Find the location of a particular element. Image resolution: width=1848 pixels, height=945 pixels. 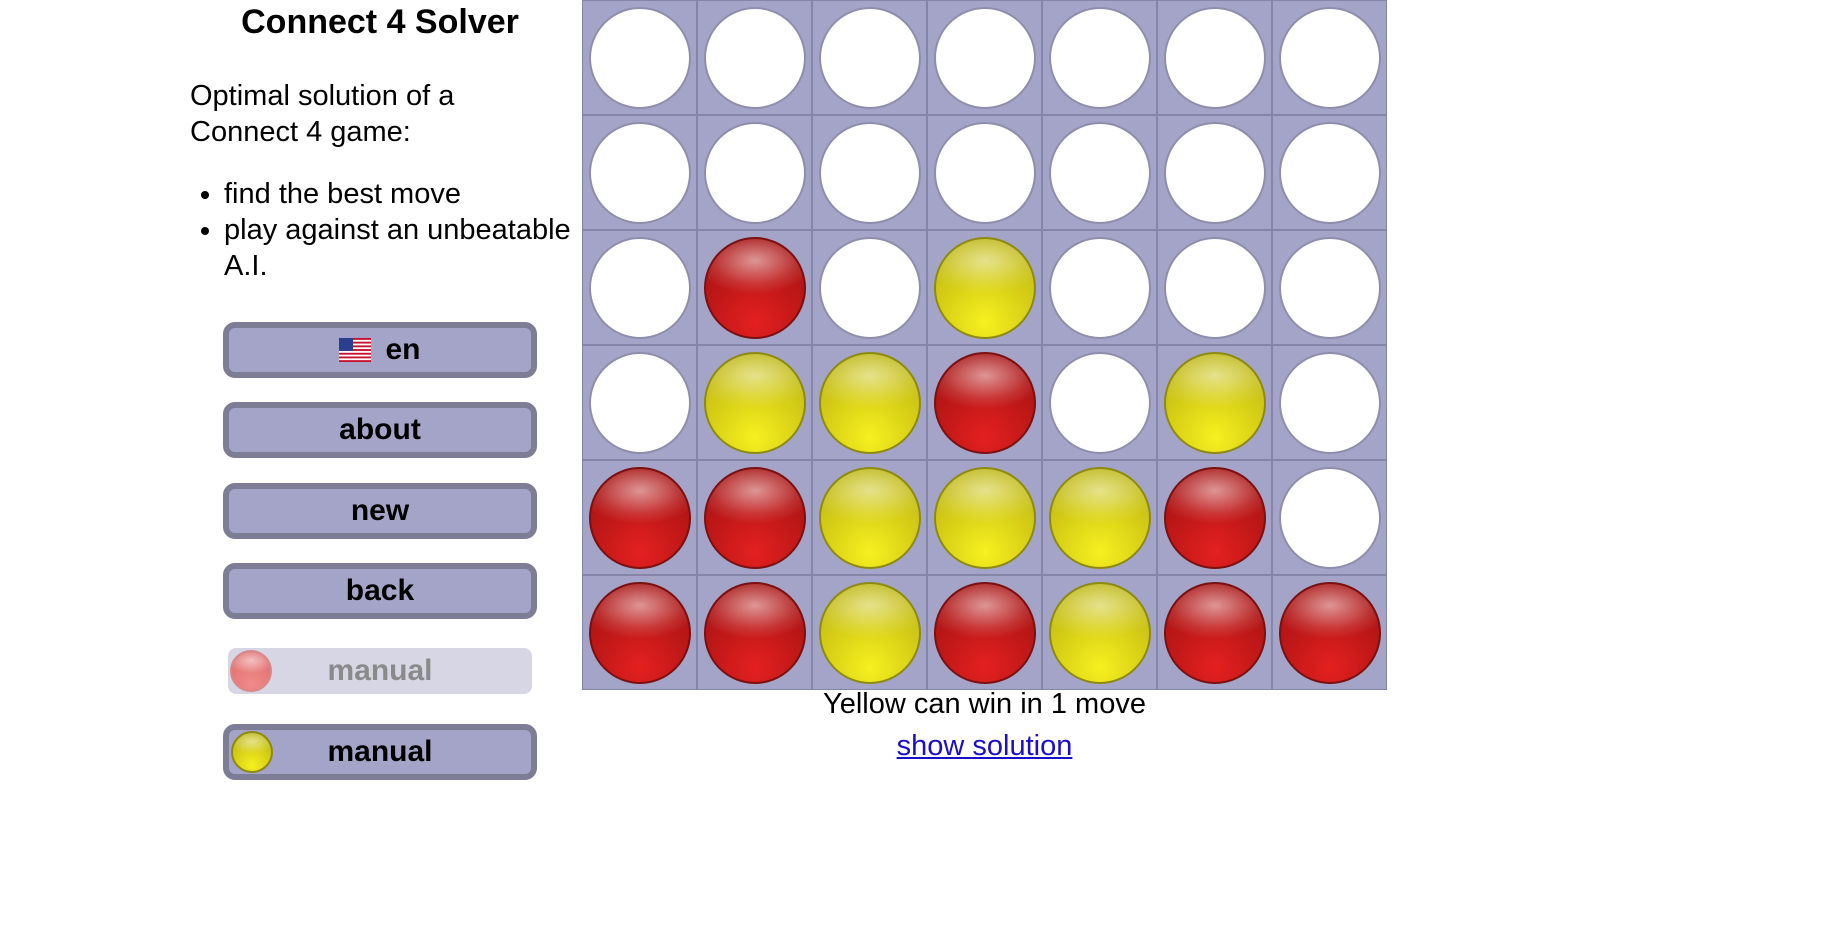

red-player-mode-label: manual is located at coordinates (380, 670).